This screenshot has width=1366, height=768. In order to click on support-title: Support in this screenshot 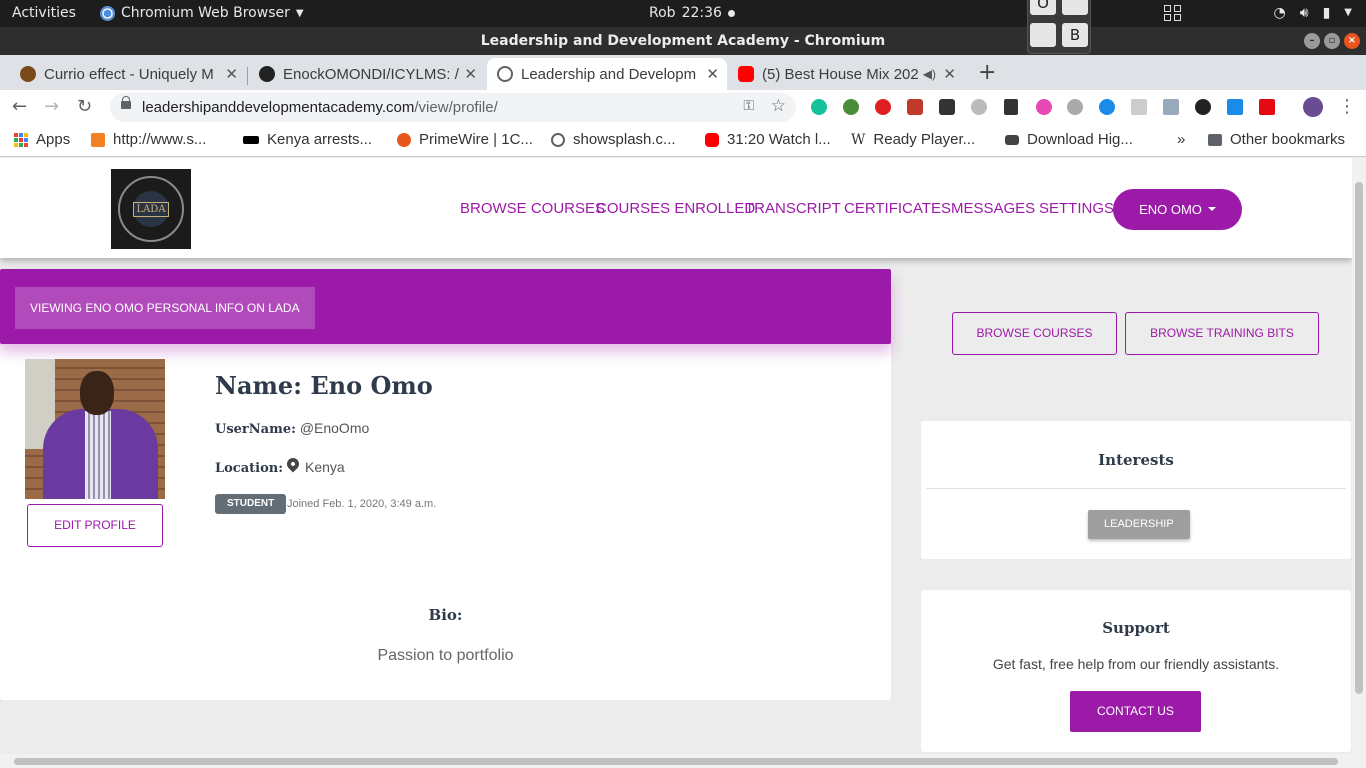, I will do `click(1136, 628)`.